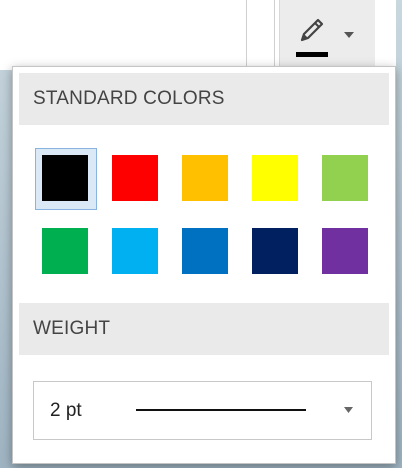 This screenshot has width=402, height=468. What do you see at coordinates (198, 35) in the screenshot?
I see `ribbon-toolbar` at bounding box center [198, 35].